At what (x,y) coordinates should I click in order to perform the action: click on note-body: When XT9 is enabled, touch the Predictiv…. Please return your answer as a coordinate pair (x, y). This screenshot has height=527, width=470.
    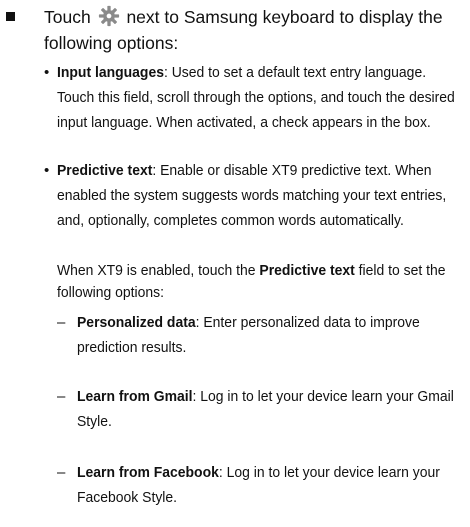
    Looking at the image, I should click on (256, 282).